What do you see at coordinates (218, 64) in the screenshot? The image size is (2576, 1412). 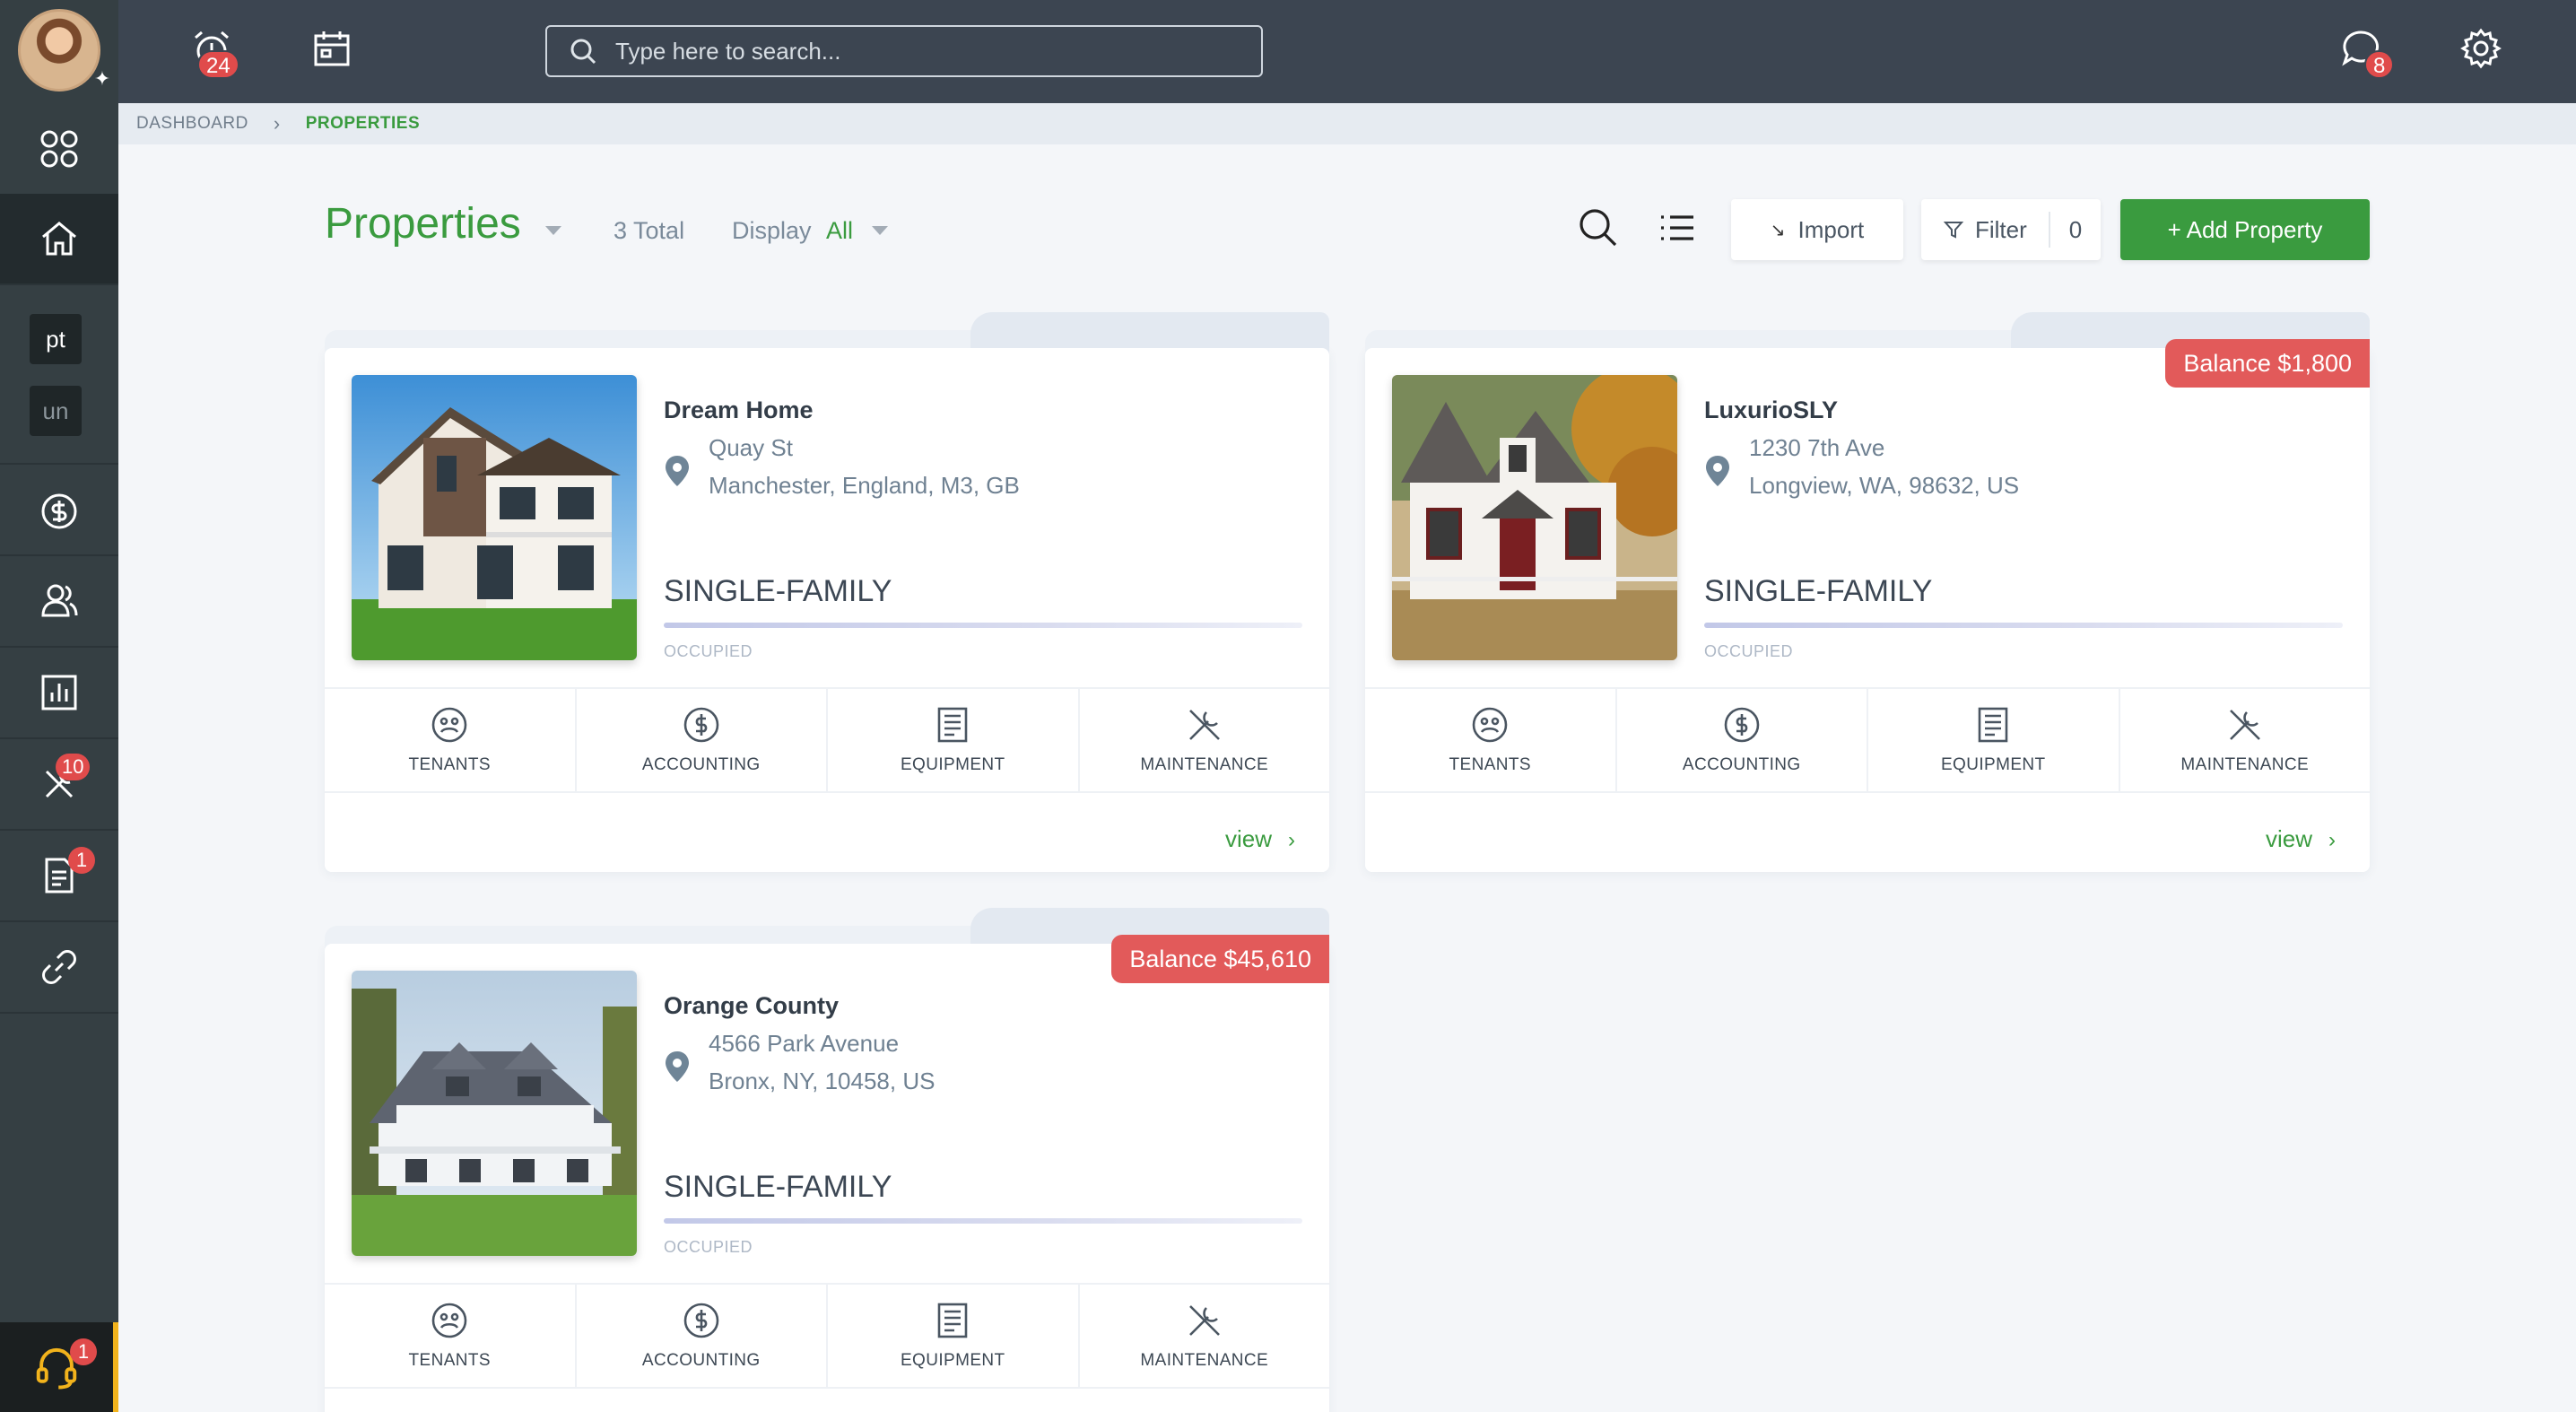 I see `alarm-badge: 24` at bounding box center [218, 64].